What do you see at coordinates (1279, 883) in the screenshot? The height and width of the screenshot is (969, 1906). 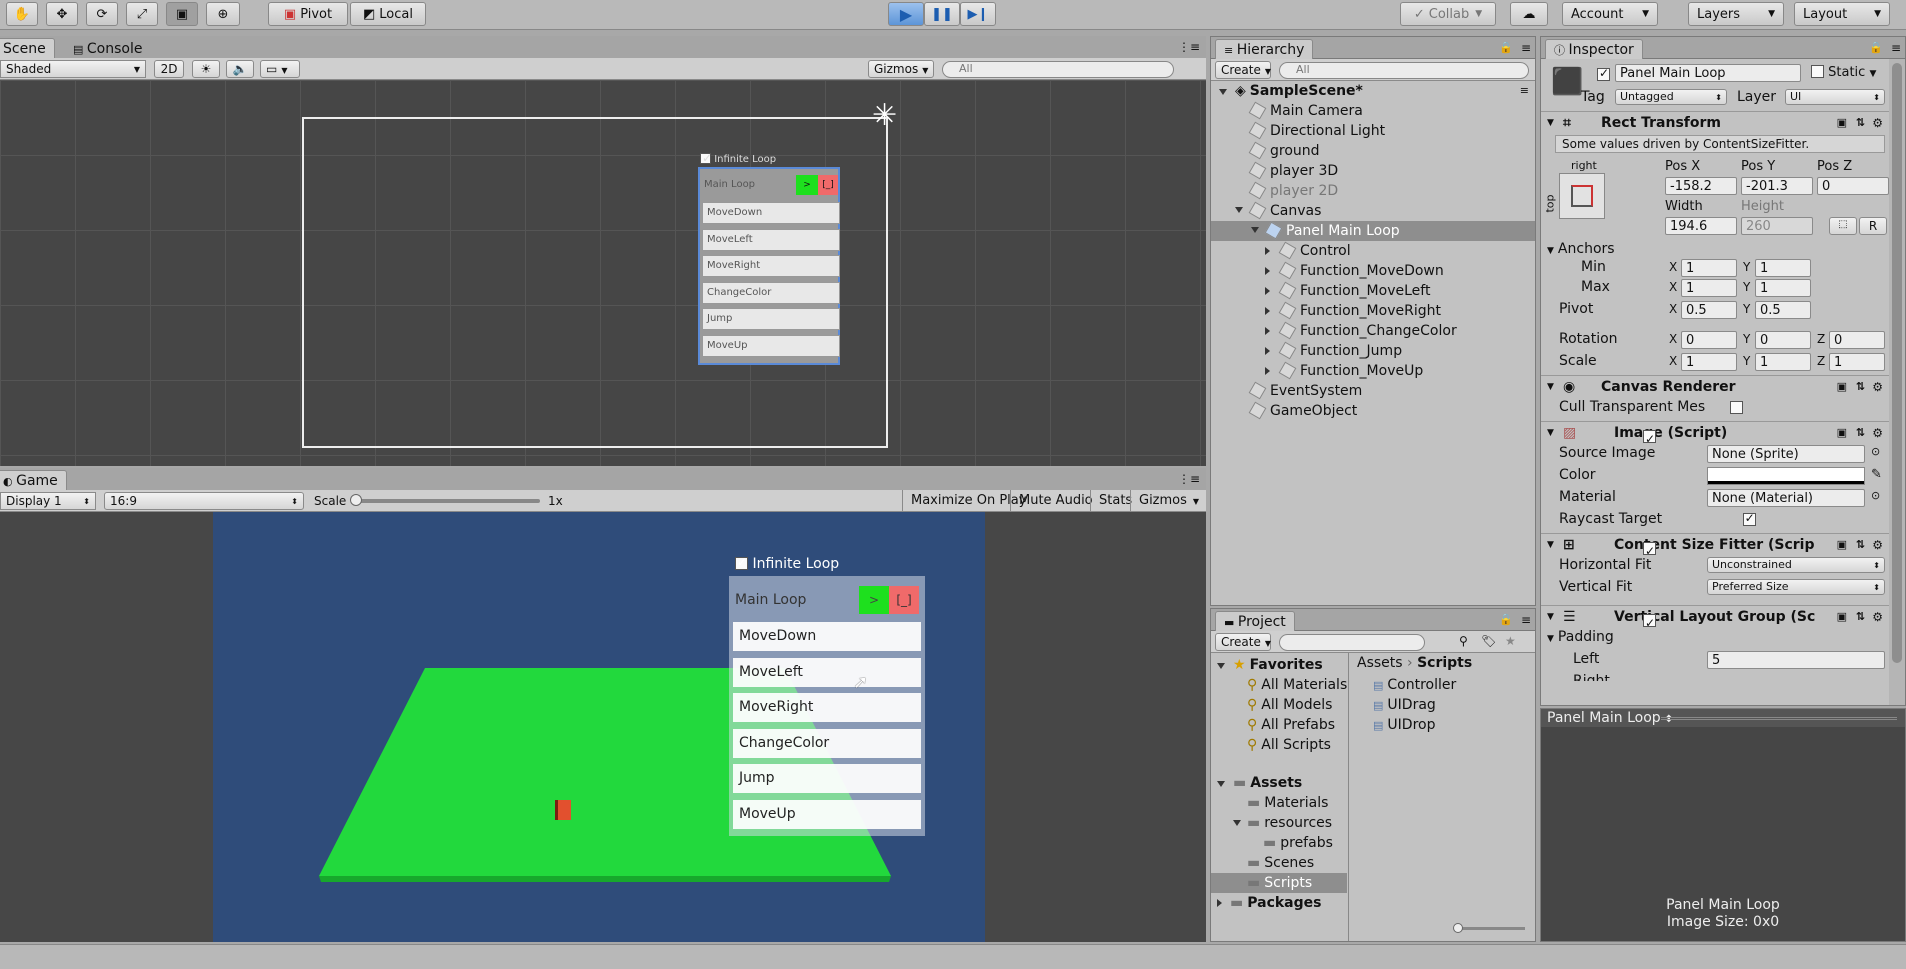 I see `asset-folder-item: ▬ Scripts` at bounding box center [1279, 883].